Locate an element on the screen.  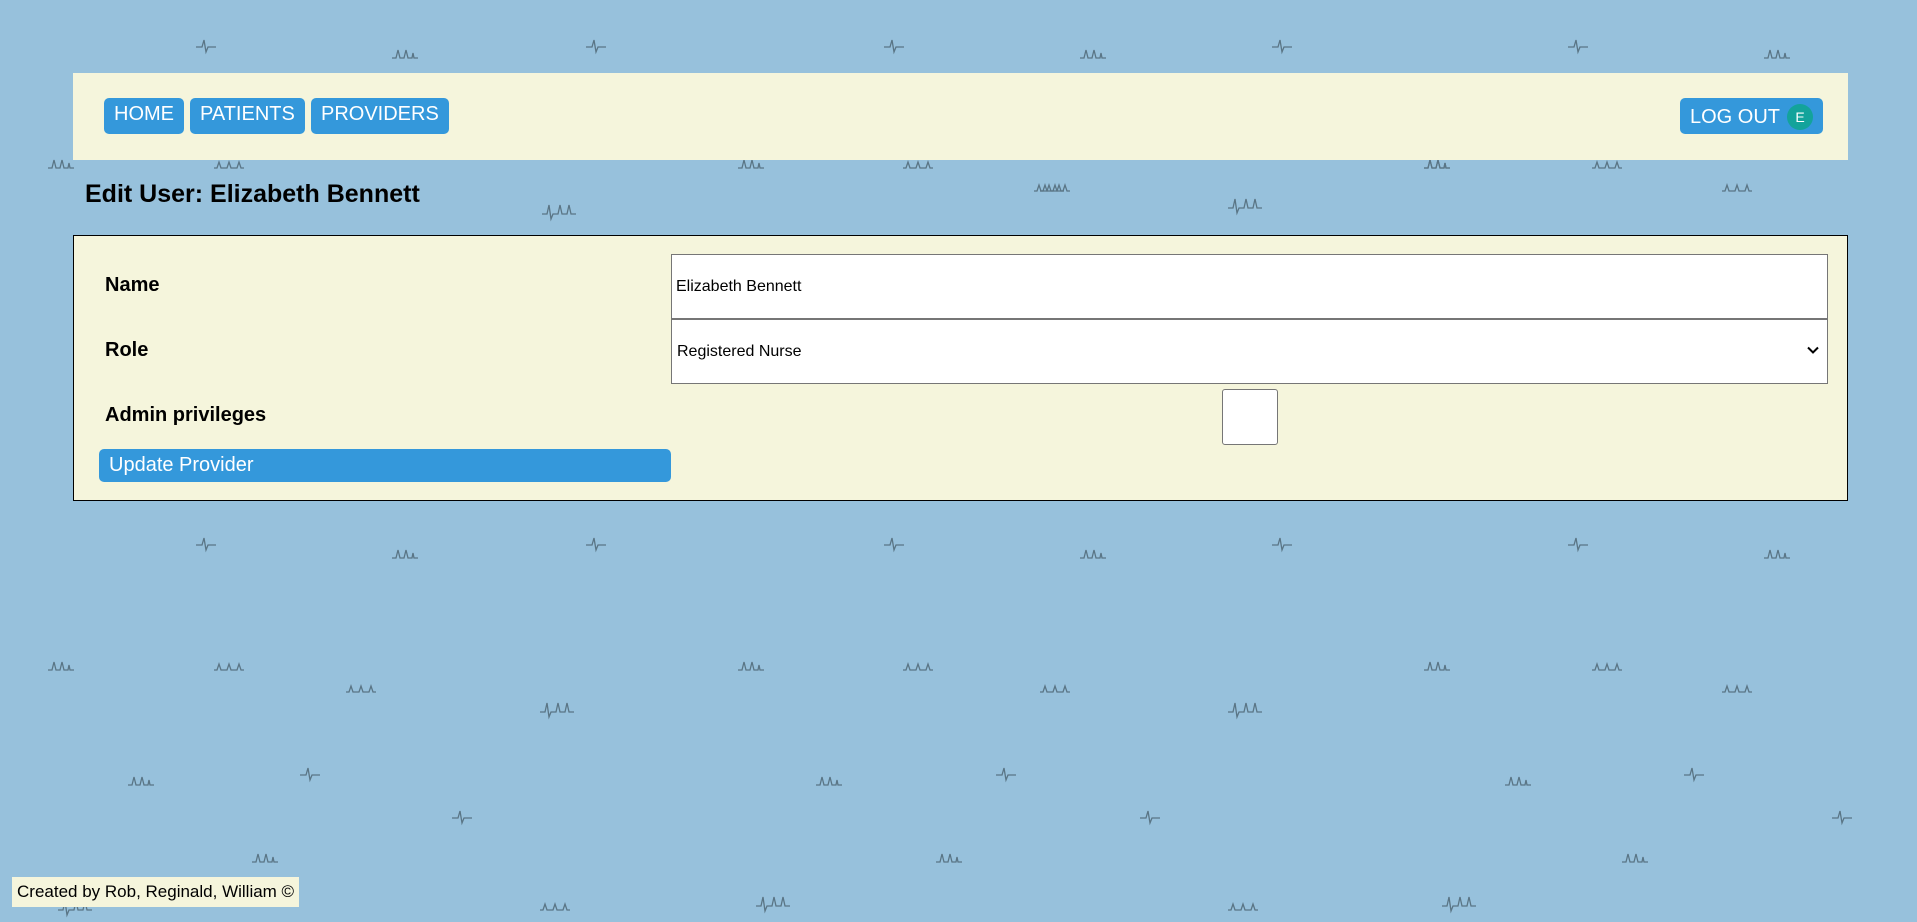
top-navbar: HOME PATIENTS PROVIDERS LOG OUT E is located at coordinates (960, 116).